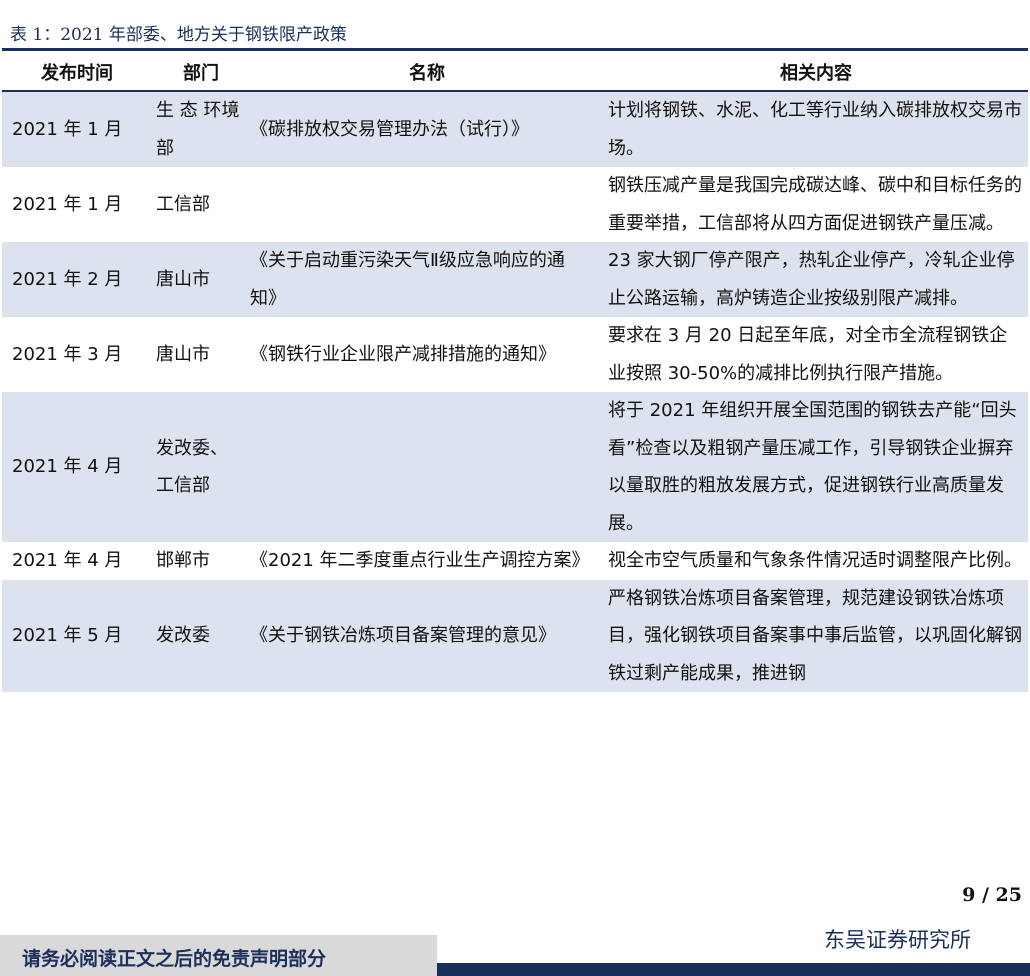  What do you see at coordinates (77, 72) in the screenshot?
I see `header-time: 发布时间` at bounding box center [77, 72].